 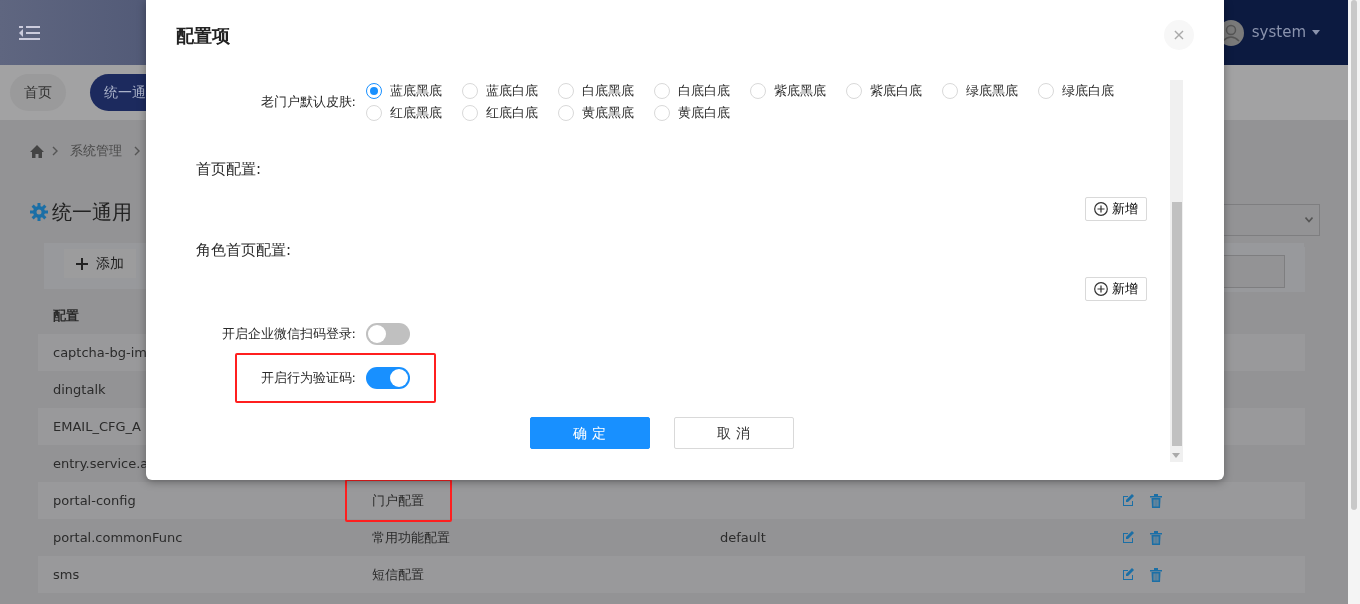 I want to click on radio-option: 紫底黑底, so click(x=798, y=91).